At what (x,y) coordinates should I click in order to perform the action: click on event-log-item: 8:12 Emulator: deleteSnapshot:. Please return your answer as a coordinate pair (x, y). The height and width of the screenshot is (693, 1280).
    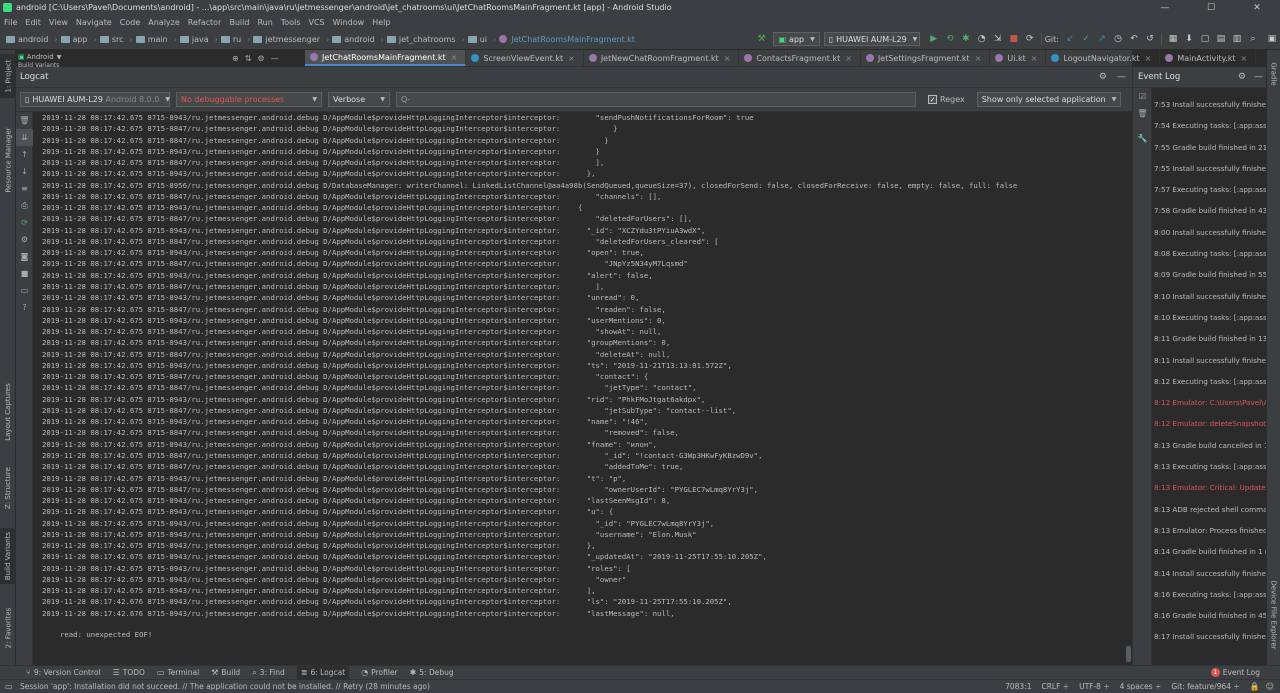
    Looking at the image, I should click on (1210, 423).